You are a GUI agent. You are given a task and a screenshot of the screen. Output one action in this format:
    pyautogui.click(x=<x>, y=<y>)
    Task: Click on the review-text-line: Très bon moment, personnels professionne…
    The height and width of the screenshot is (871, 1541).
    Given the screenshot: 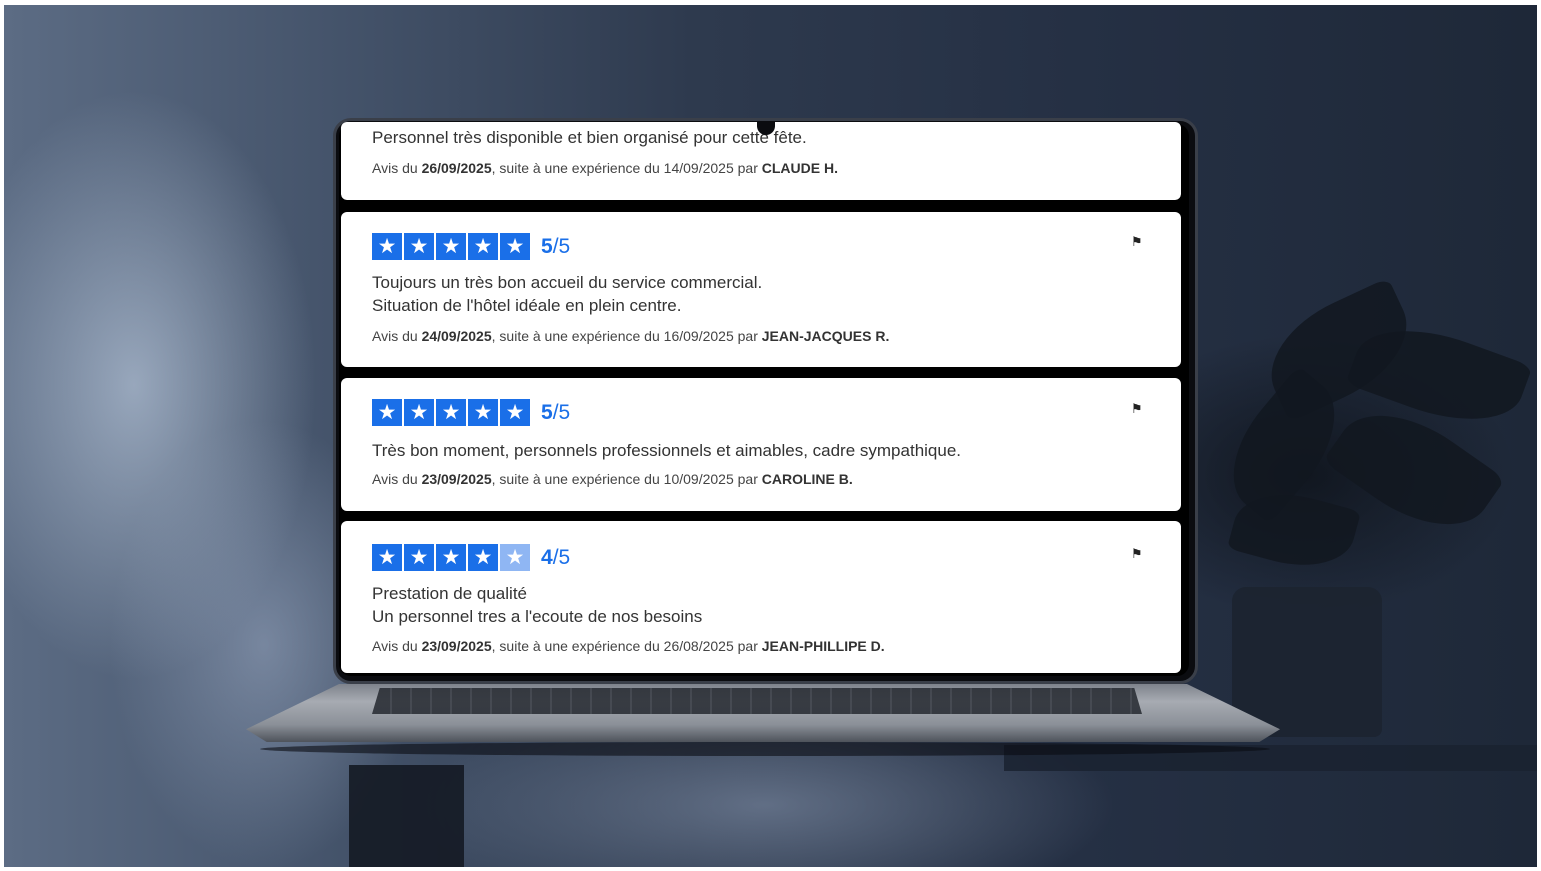 What is the action you would take?
    pyautogui.click(x=667, y=450)
    